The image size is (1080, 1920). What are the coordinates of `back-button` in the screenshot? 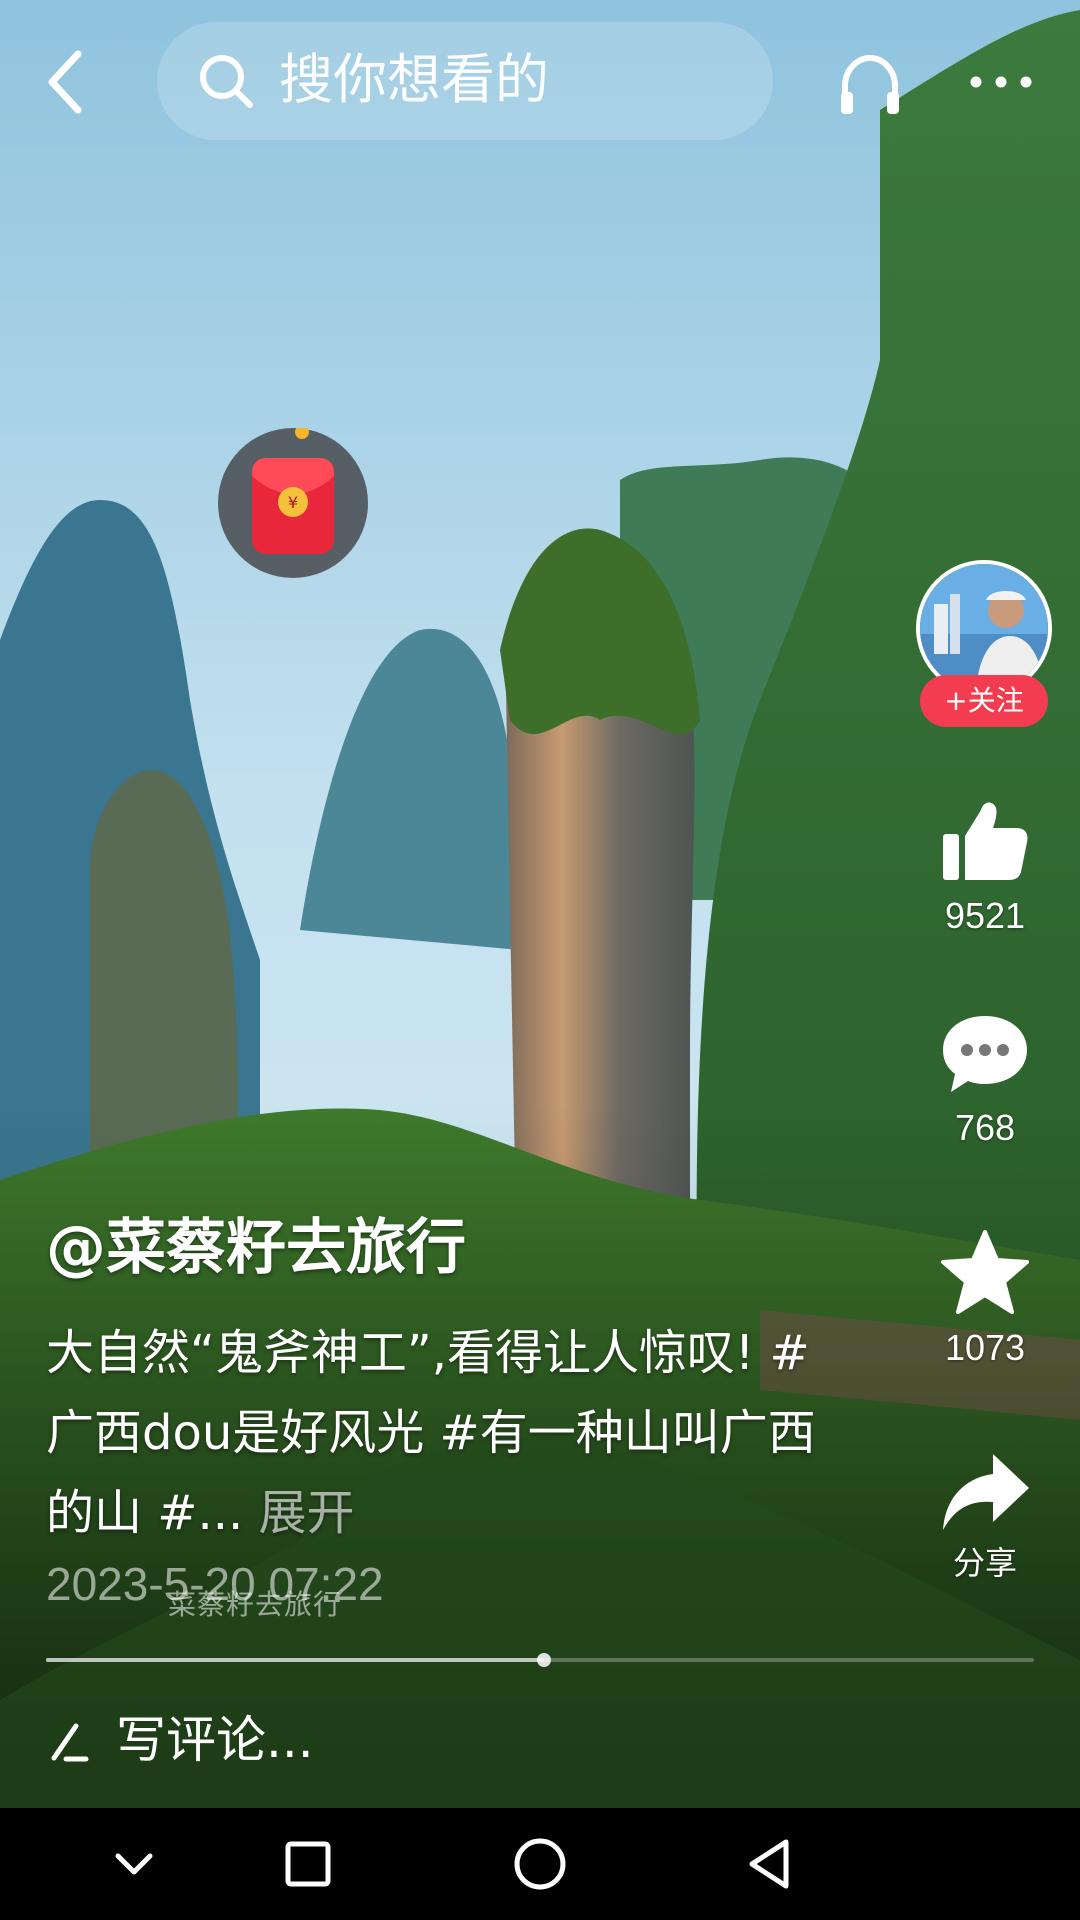 It's located at (65, 82).